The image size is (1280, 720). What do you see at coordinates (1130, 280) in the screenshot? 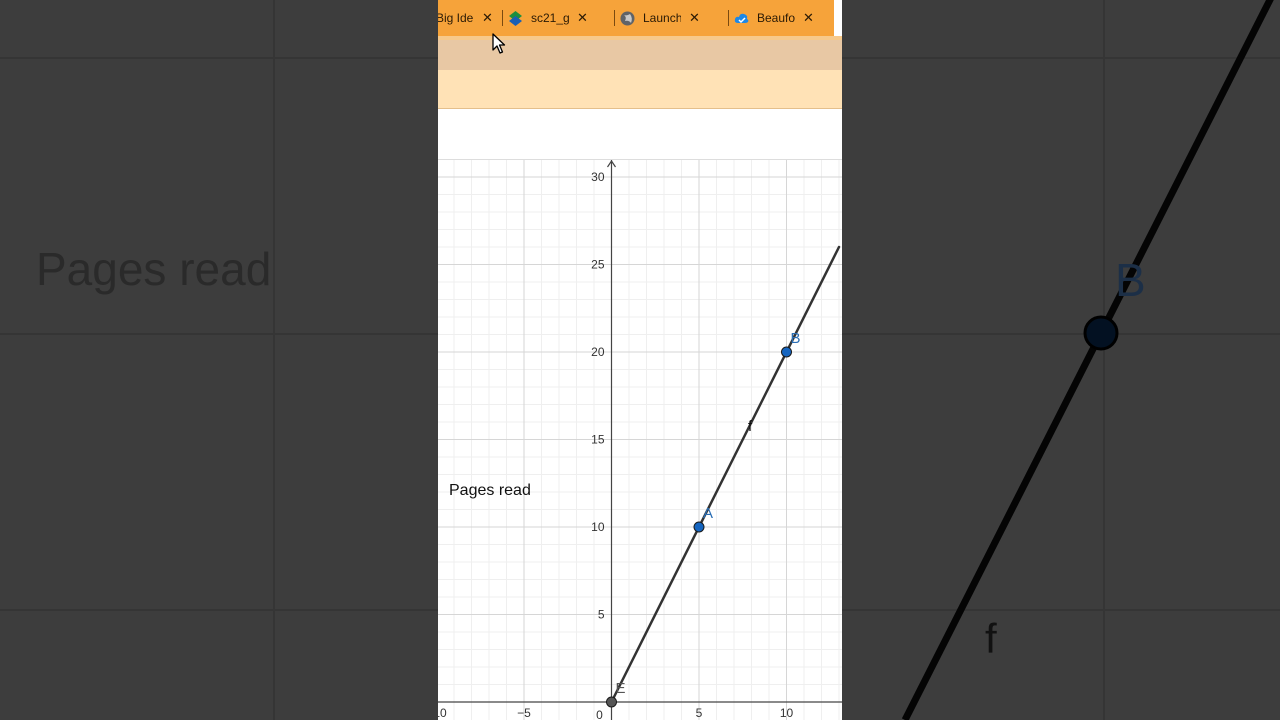
I see `background-point-label: B` at bounding box center [1130, 280].